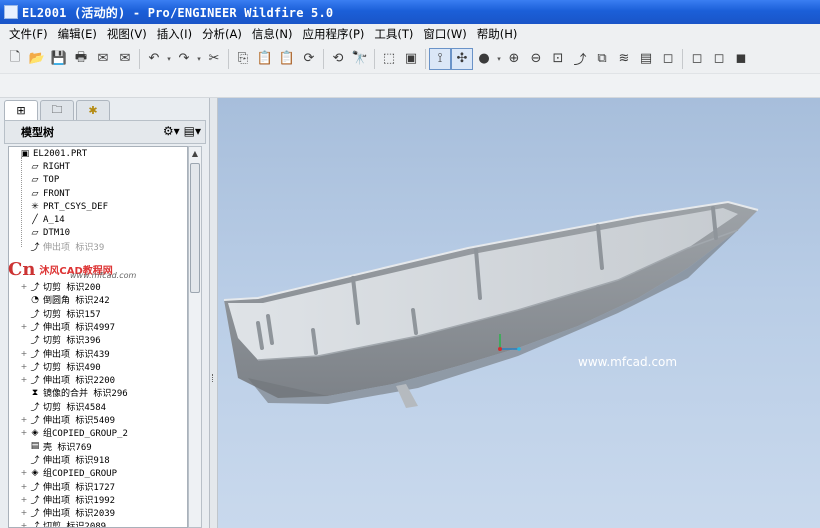 Image resolution: width=820 pixels, height=528 pixels. Describe the element at coordinates (98, 313) in the screenshot. I see `tree-item: ⤴ 切剪 标识157` at that location.